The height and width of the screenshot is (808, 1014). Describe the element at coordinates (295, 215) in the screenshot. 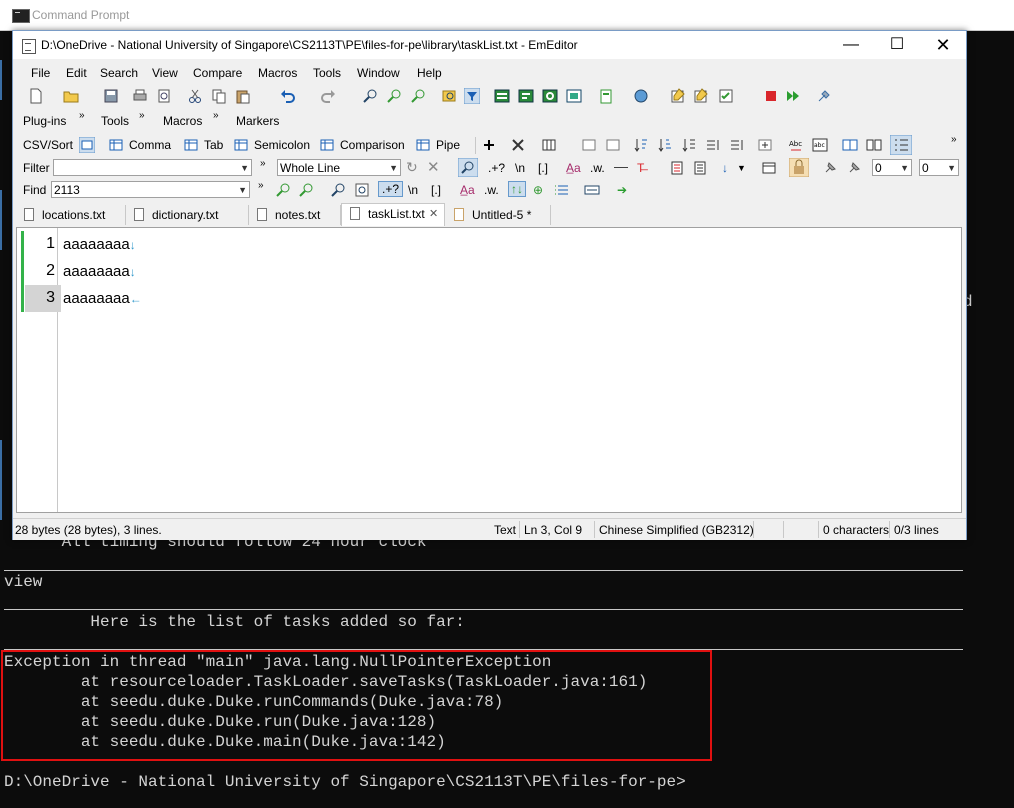

I see `tab-notes: notes.txt` at that location.